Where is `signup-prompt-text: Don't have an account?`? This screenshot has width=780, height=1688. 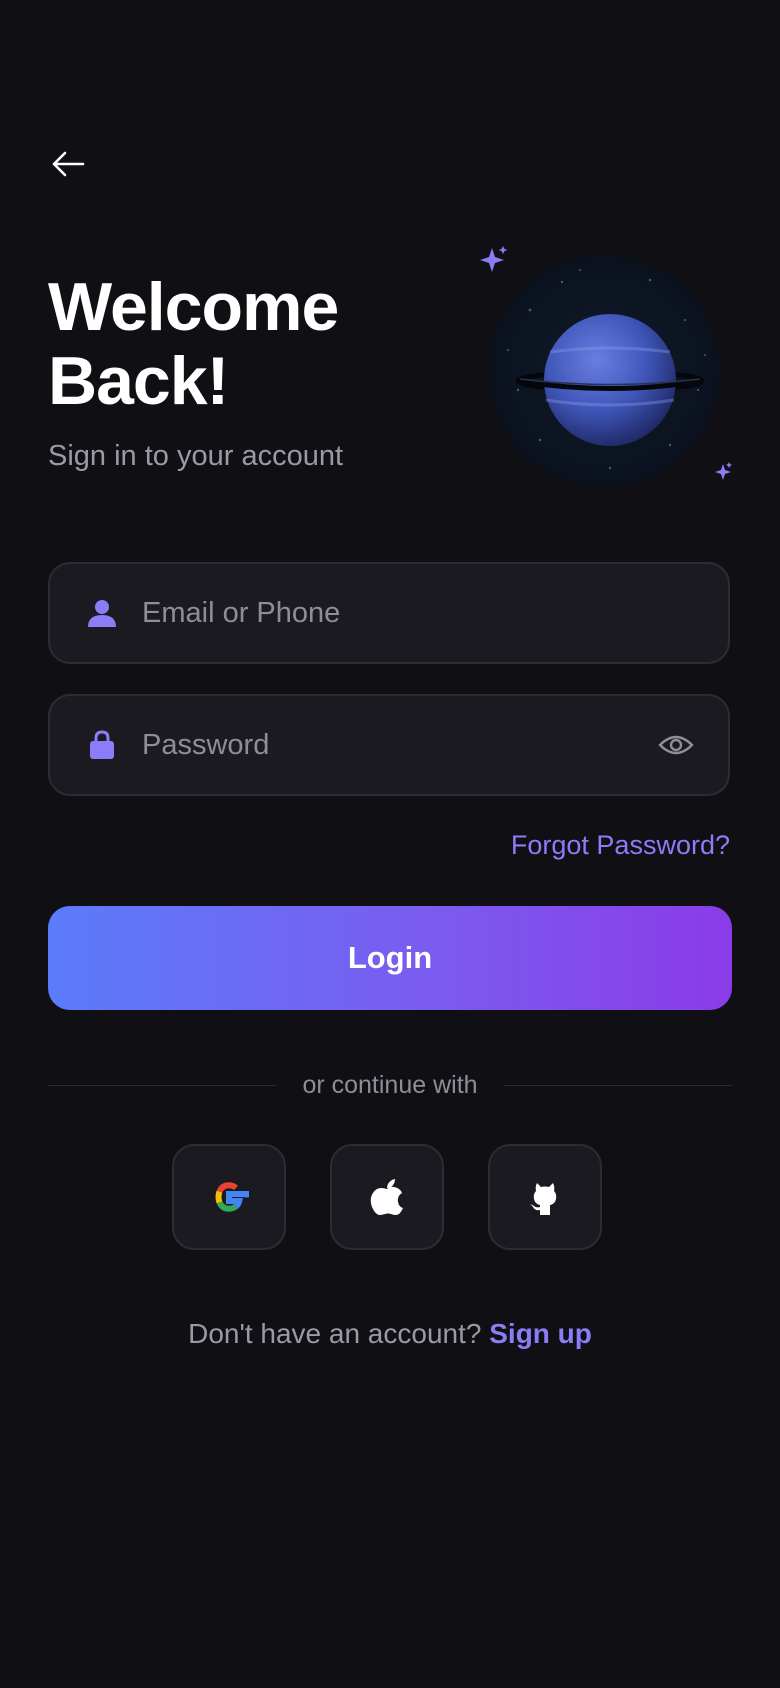
signup-prompt-text: Don't have an account? is located at coordinates (335, 1333).